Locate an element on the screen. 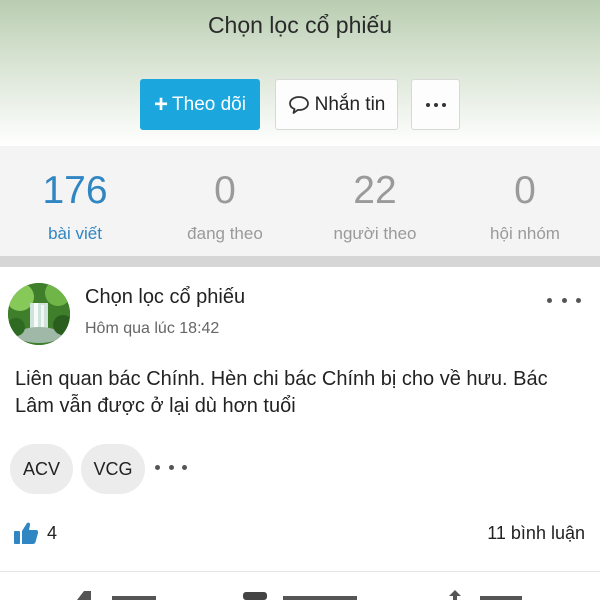  avatar is located at coordinates (39, 314).